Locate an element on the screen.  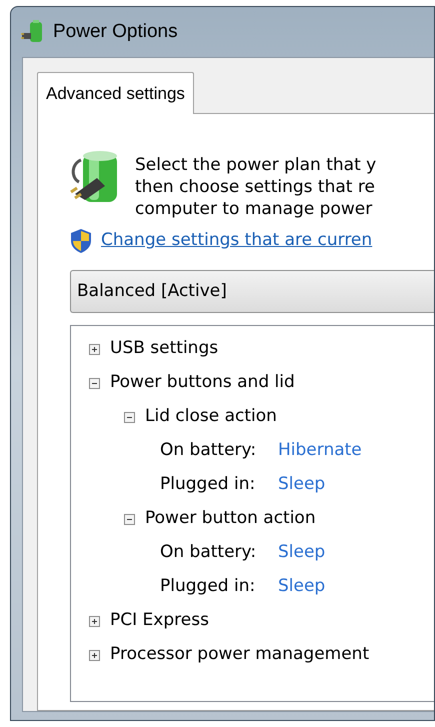
shield-icon is located at coordinates (81, 241).